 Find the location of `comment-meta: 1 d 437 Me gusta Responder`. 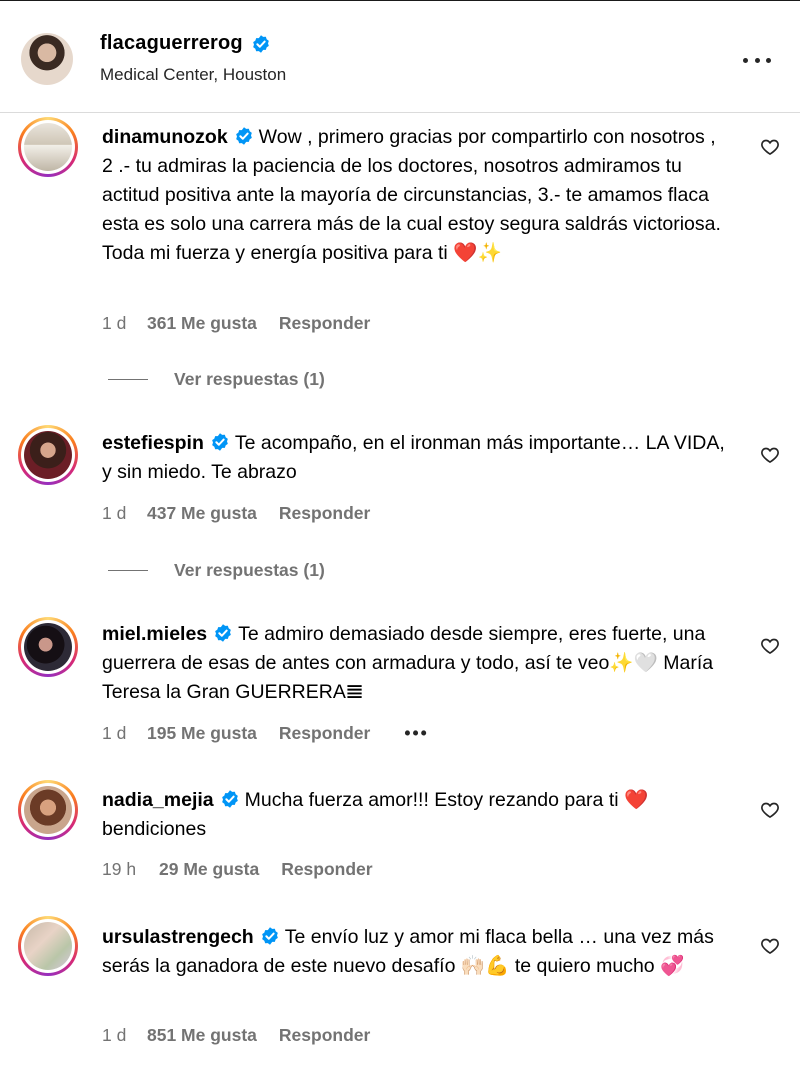

comment-meta: 1 d 437 Me gusta Responder is located at coordinates (236, 513).